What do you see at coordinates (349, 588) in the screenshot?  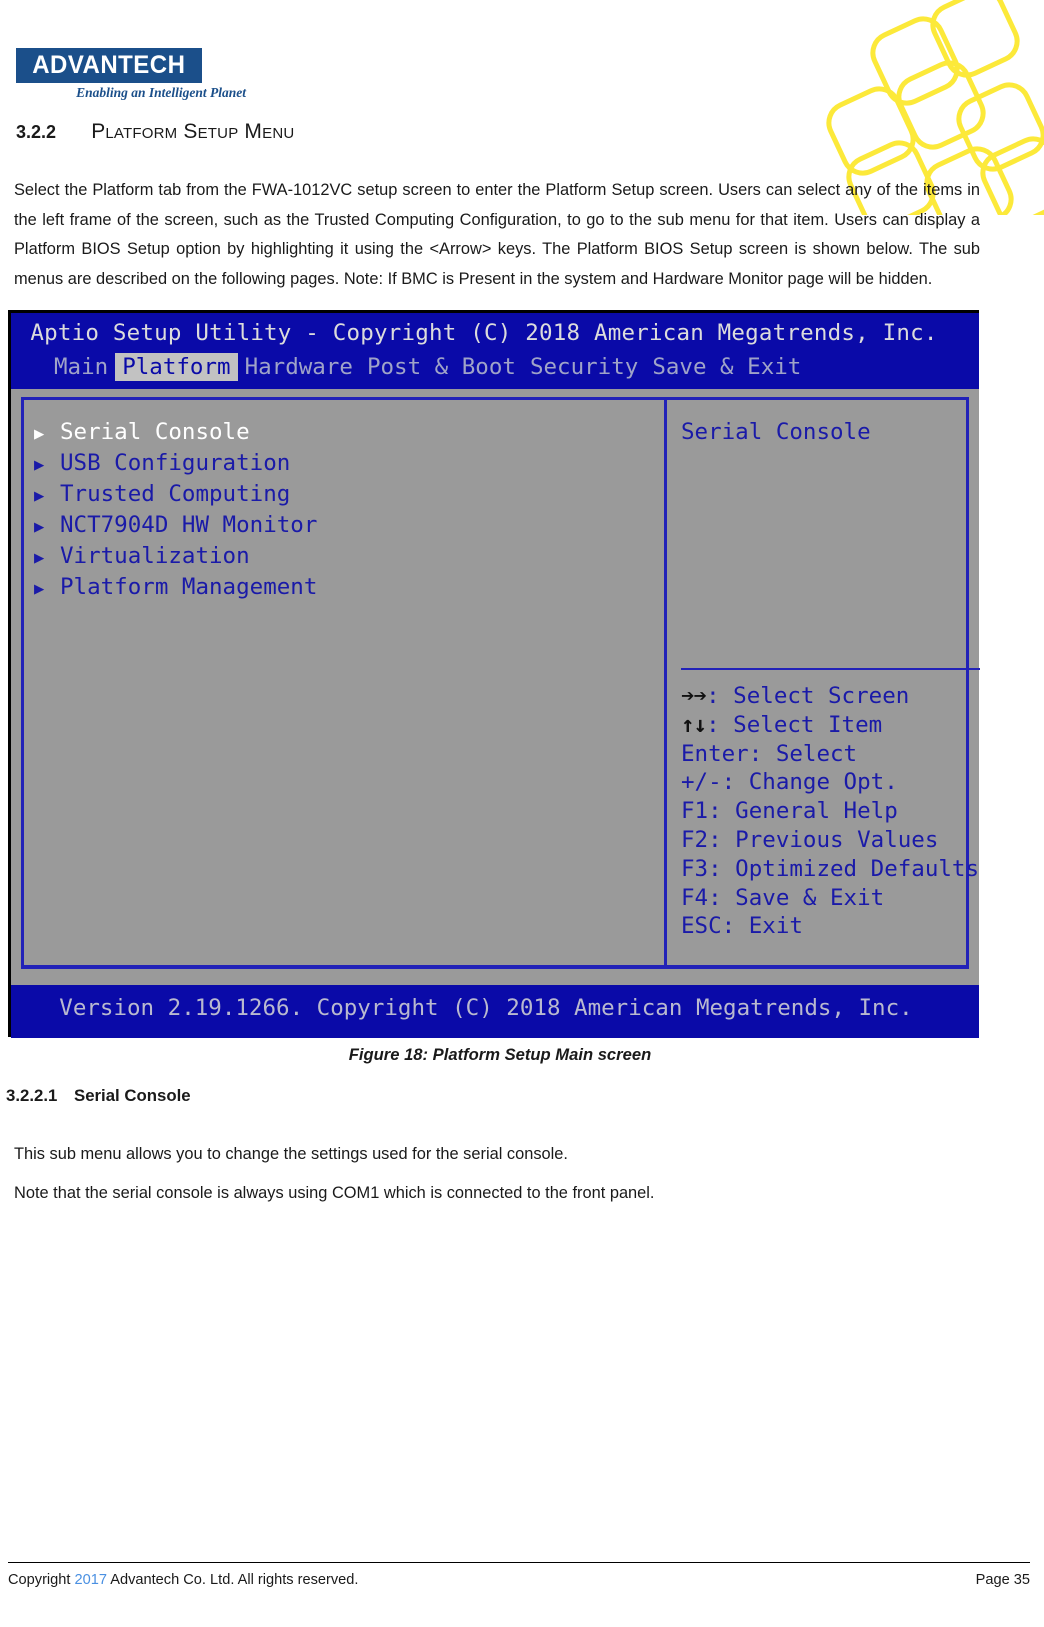 I see `menu-item-platform-management: ▶ Platform Management` at bounding box center [349, 588].